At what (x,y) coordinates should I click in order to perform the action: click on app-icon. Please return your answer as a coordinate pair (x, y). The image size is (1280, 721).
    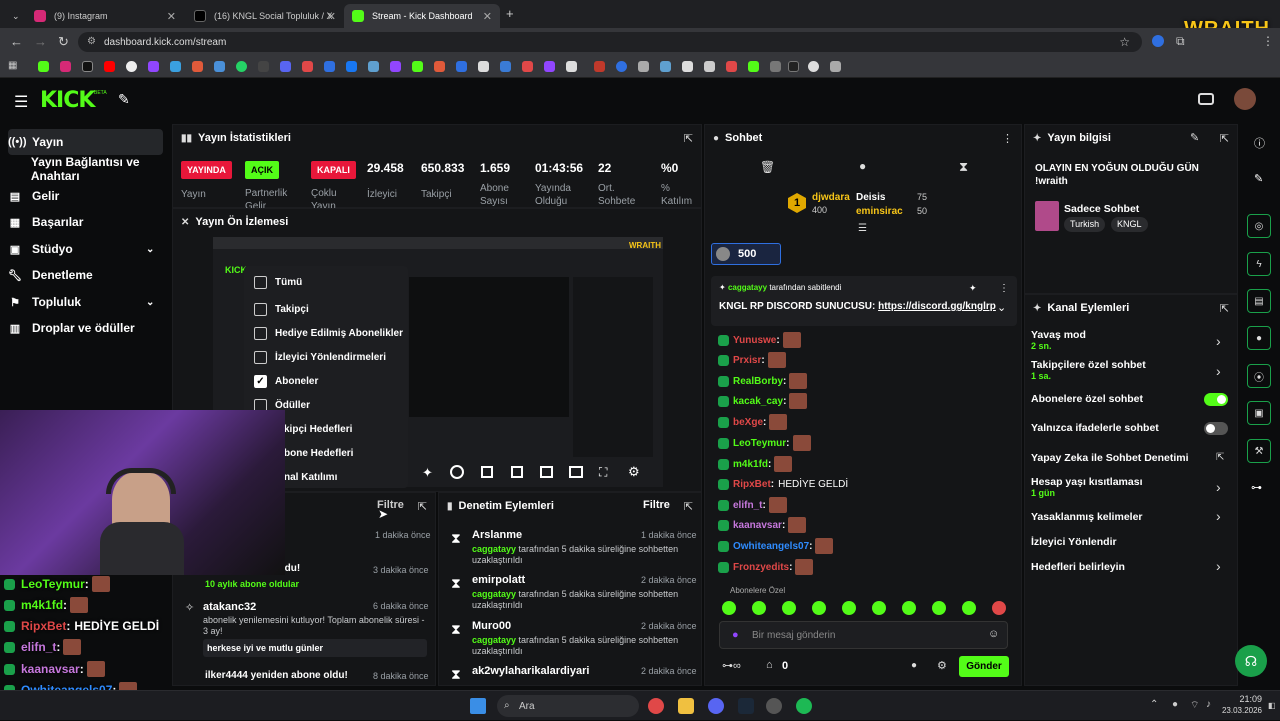
    Looking at the image, I should click on (774, 706).